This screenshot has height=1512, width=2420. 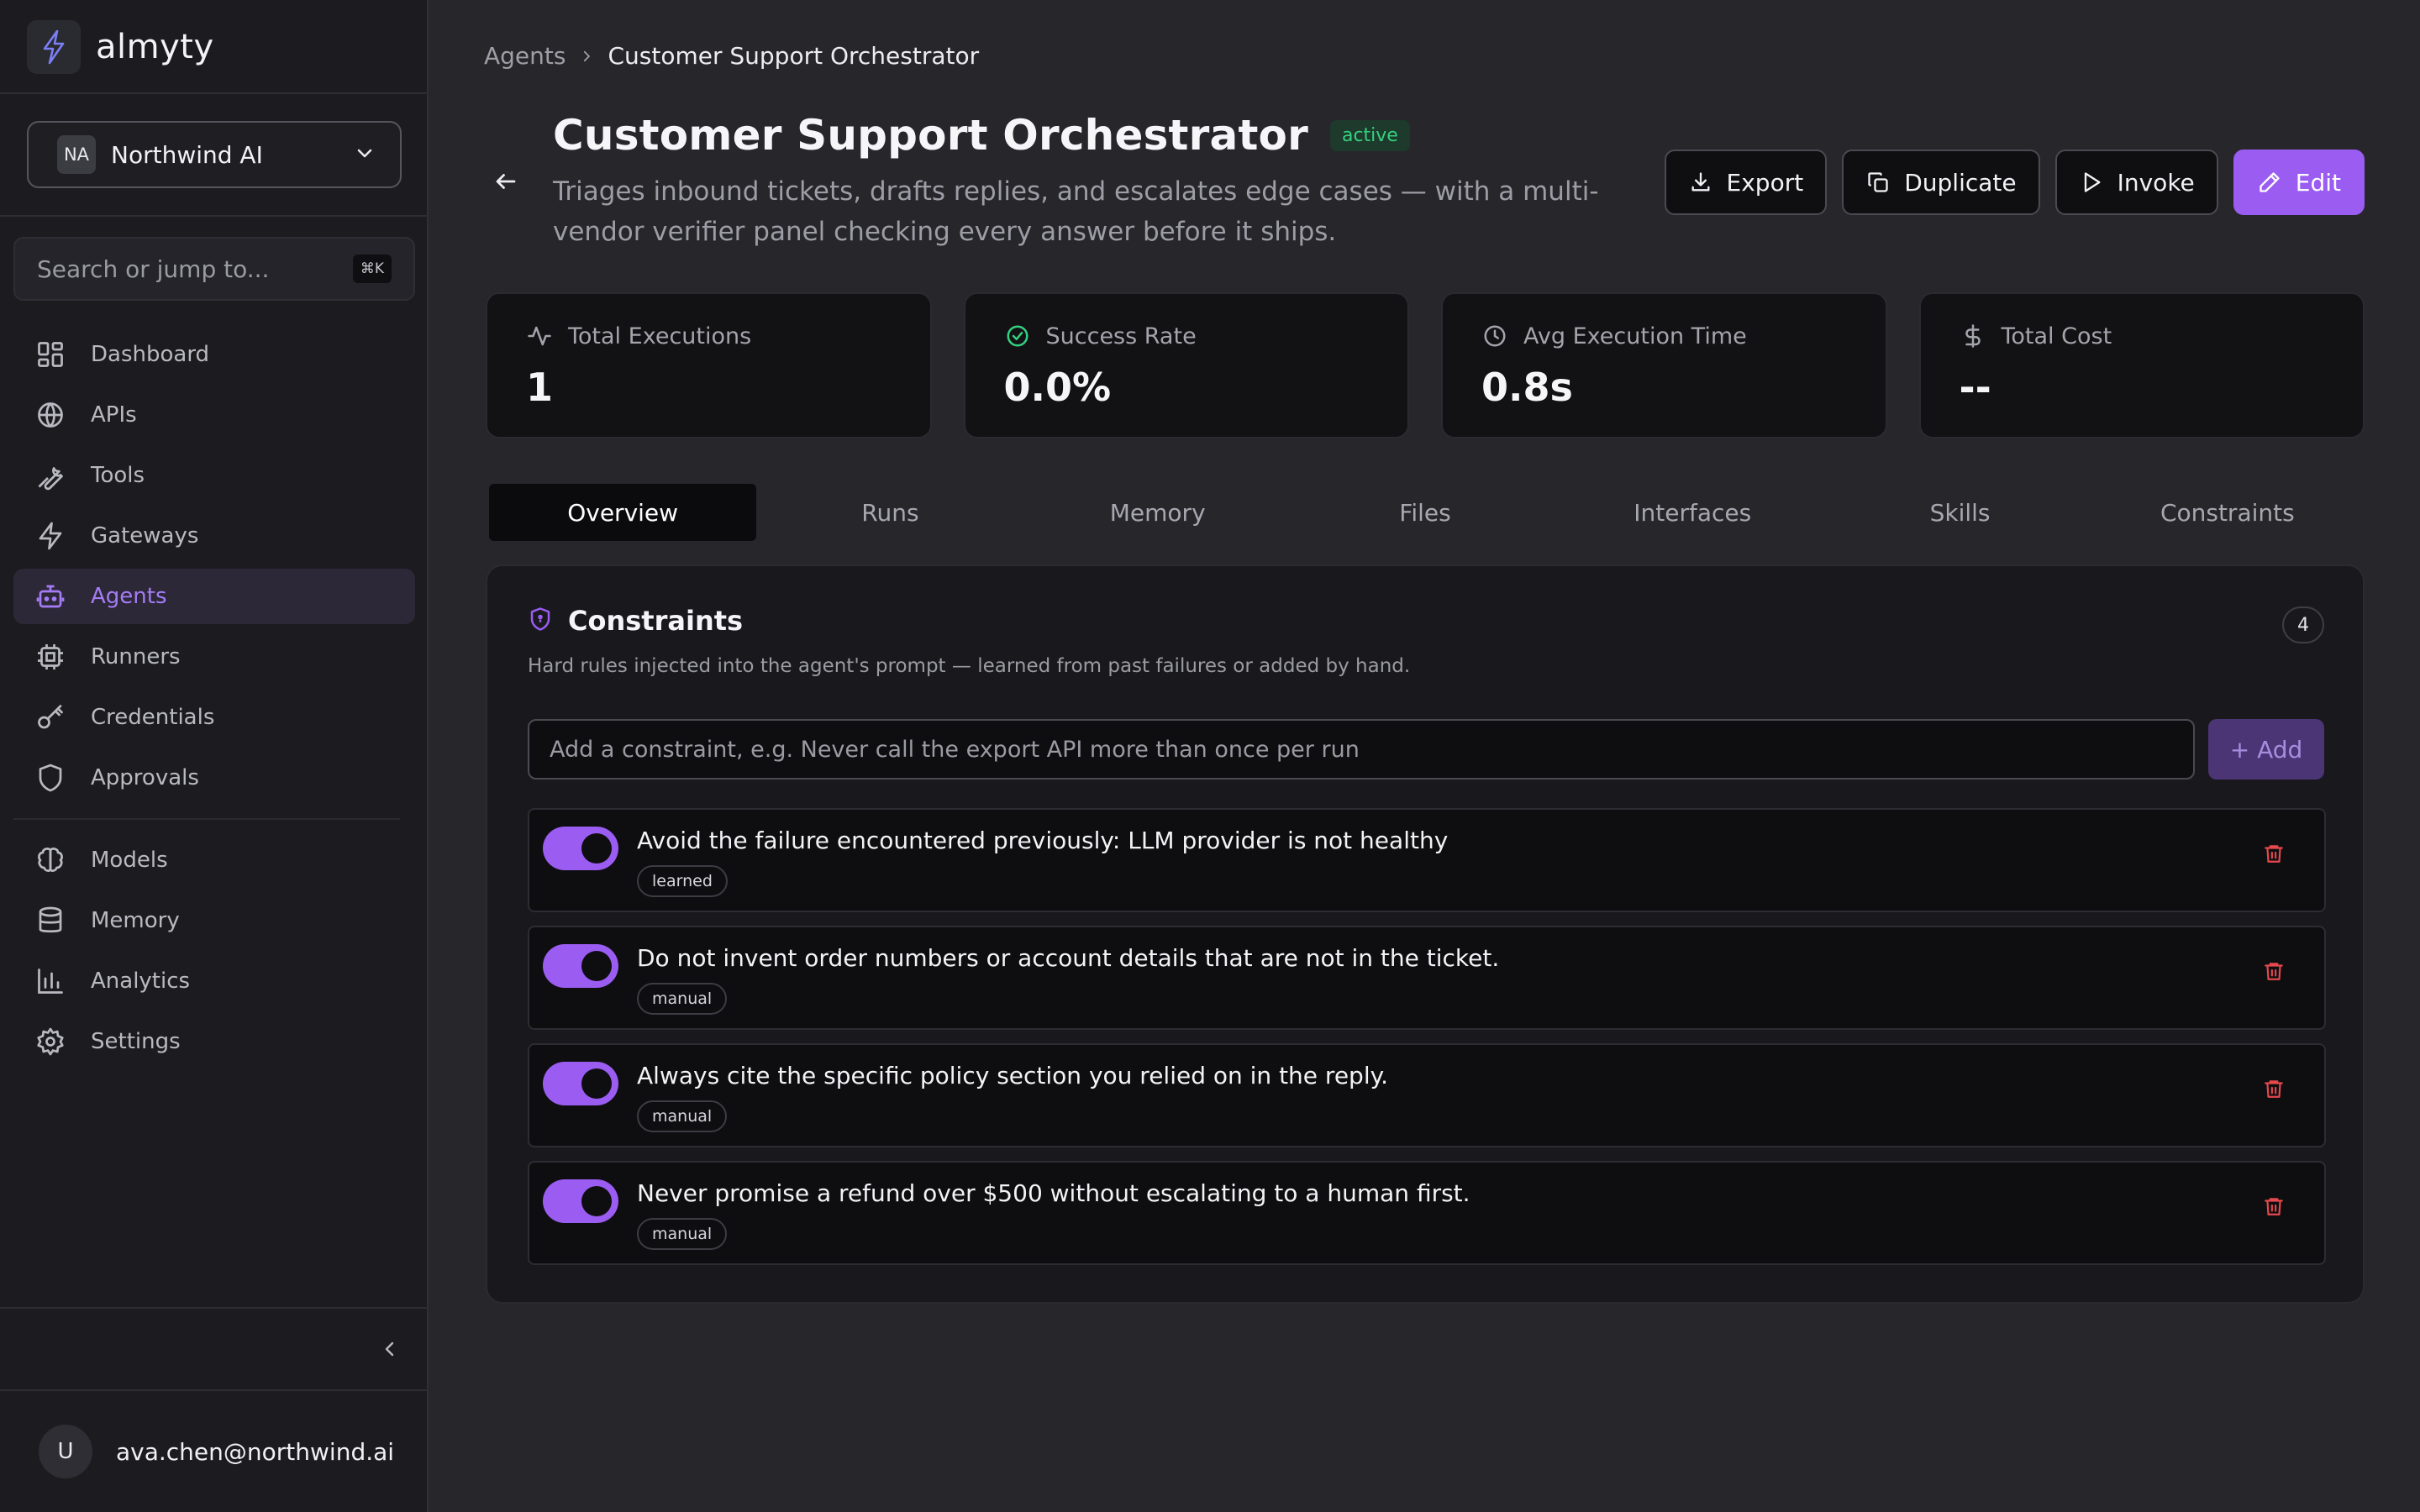 What do you see at coordinates (214, 981) in the screenshot?
I see `nav-item-analytics: Analytics` at bounding box center [214, 981].